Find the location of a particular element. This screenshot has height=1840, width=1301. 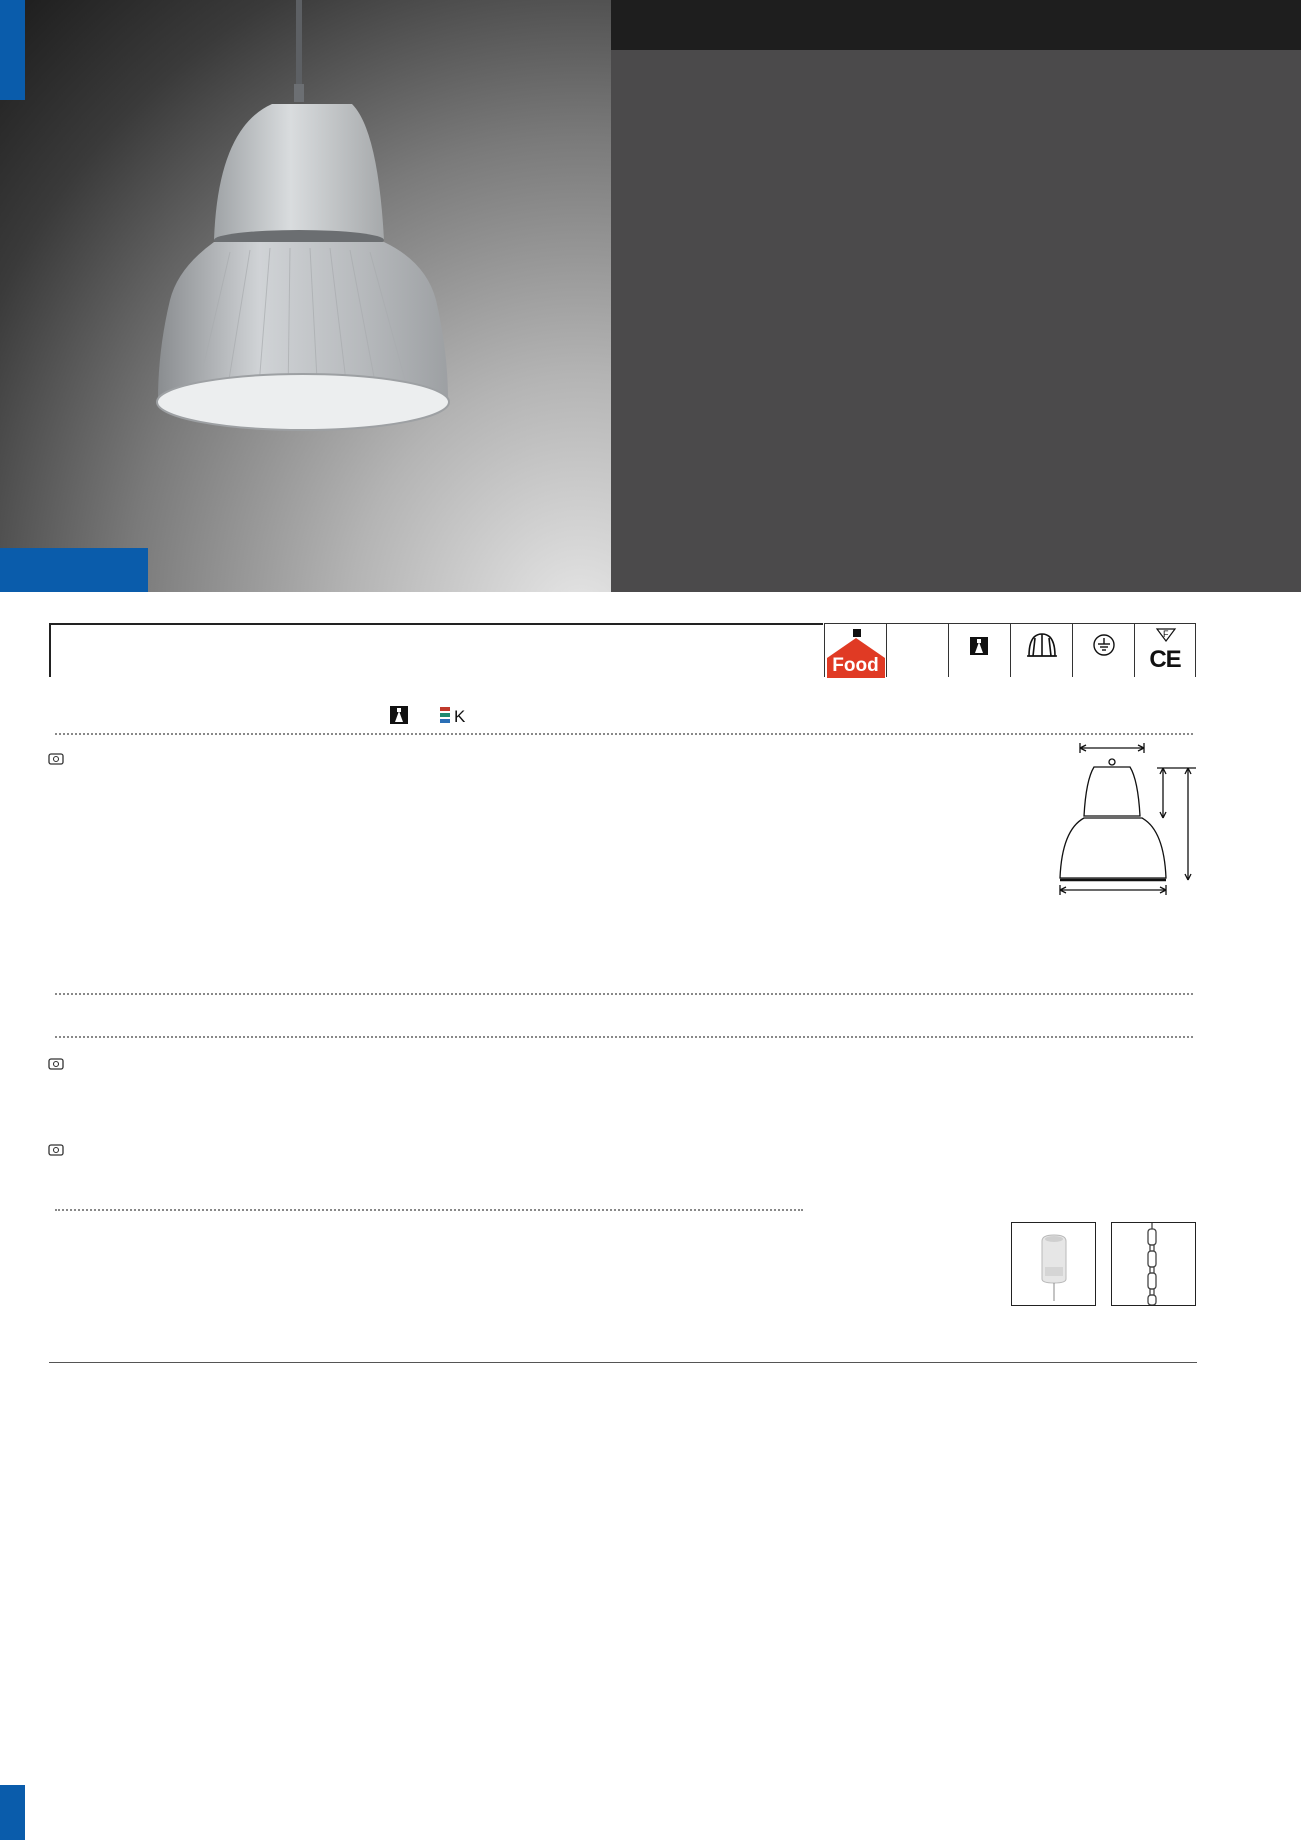

blue-hero-tab is located at coordinates (74, 570).